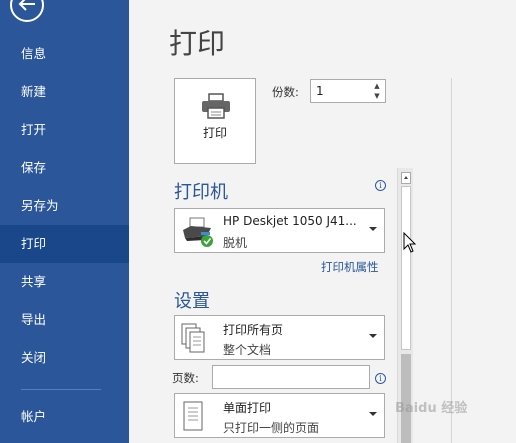  What do you see at coordinates (64, 54) in the screenshot?
I see `sidebar-item-info: 信息` at bounding box center [64, 54].